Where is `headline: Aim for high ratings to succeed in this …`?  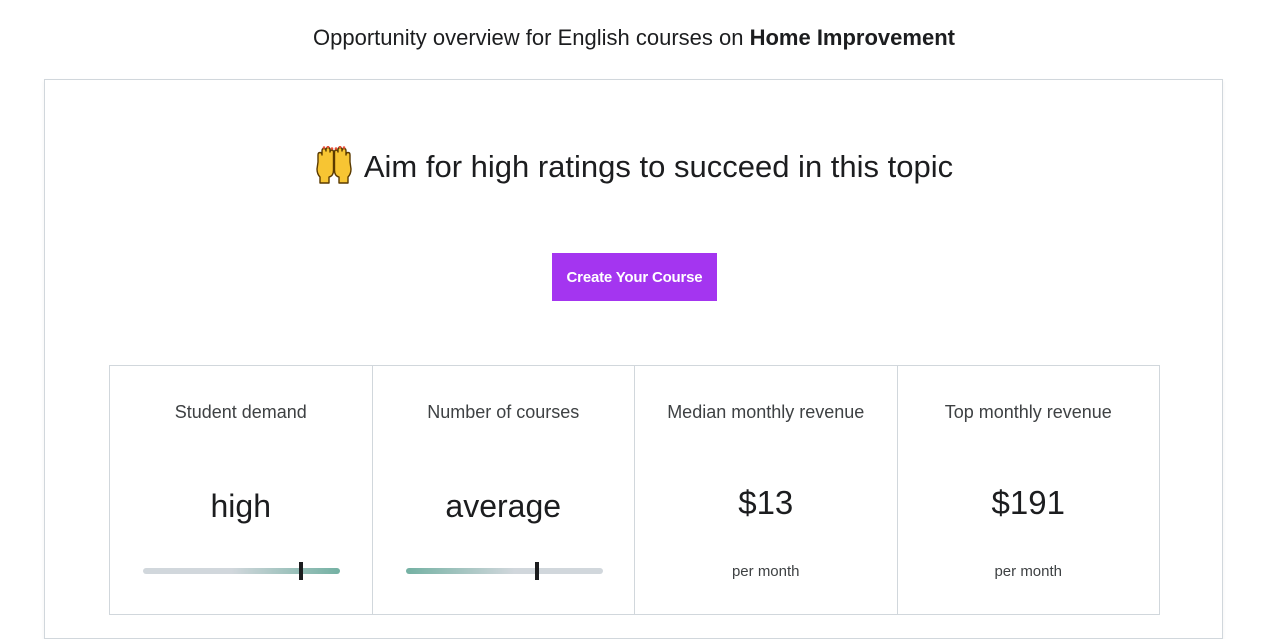 headline: Aim for high ratings to succeed in this … is located at coordinates (633, 166).